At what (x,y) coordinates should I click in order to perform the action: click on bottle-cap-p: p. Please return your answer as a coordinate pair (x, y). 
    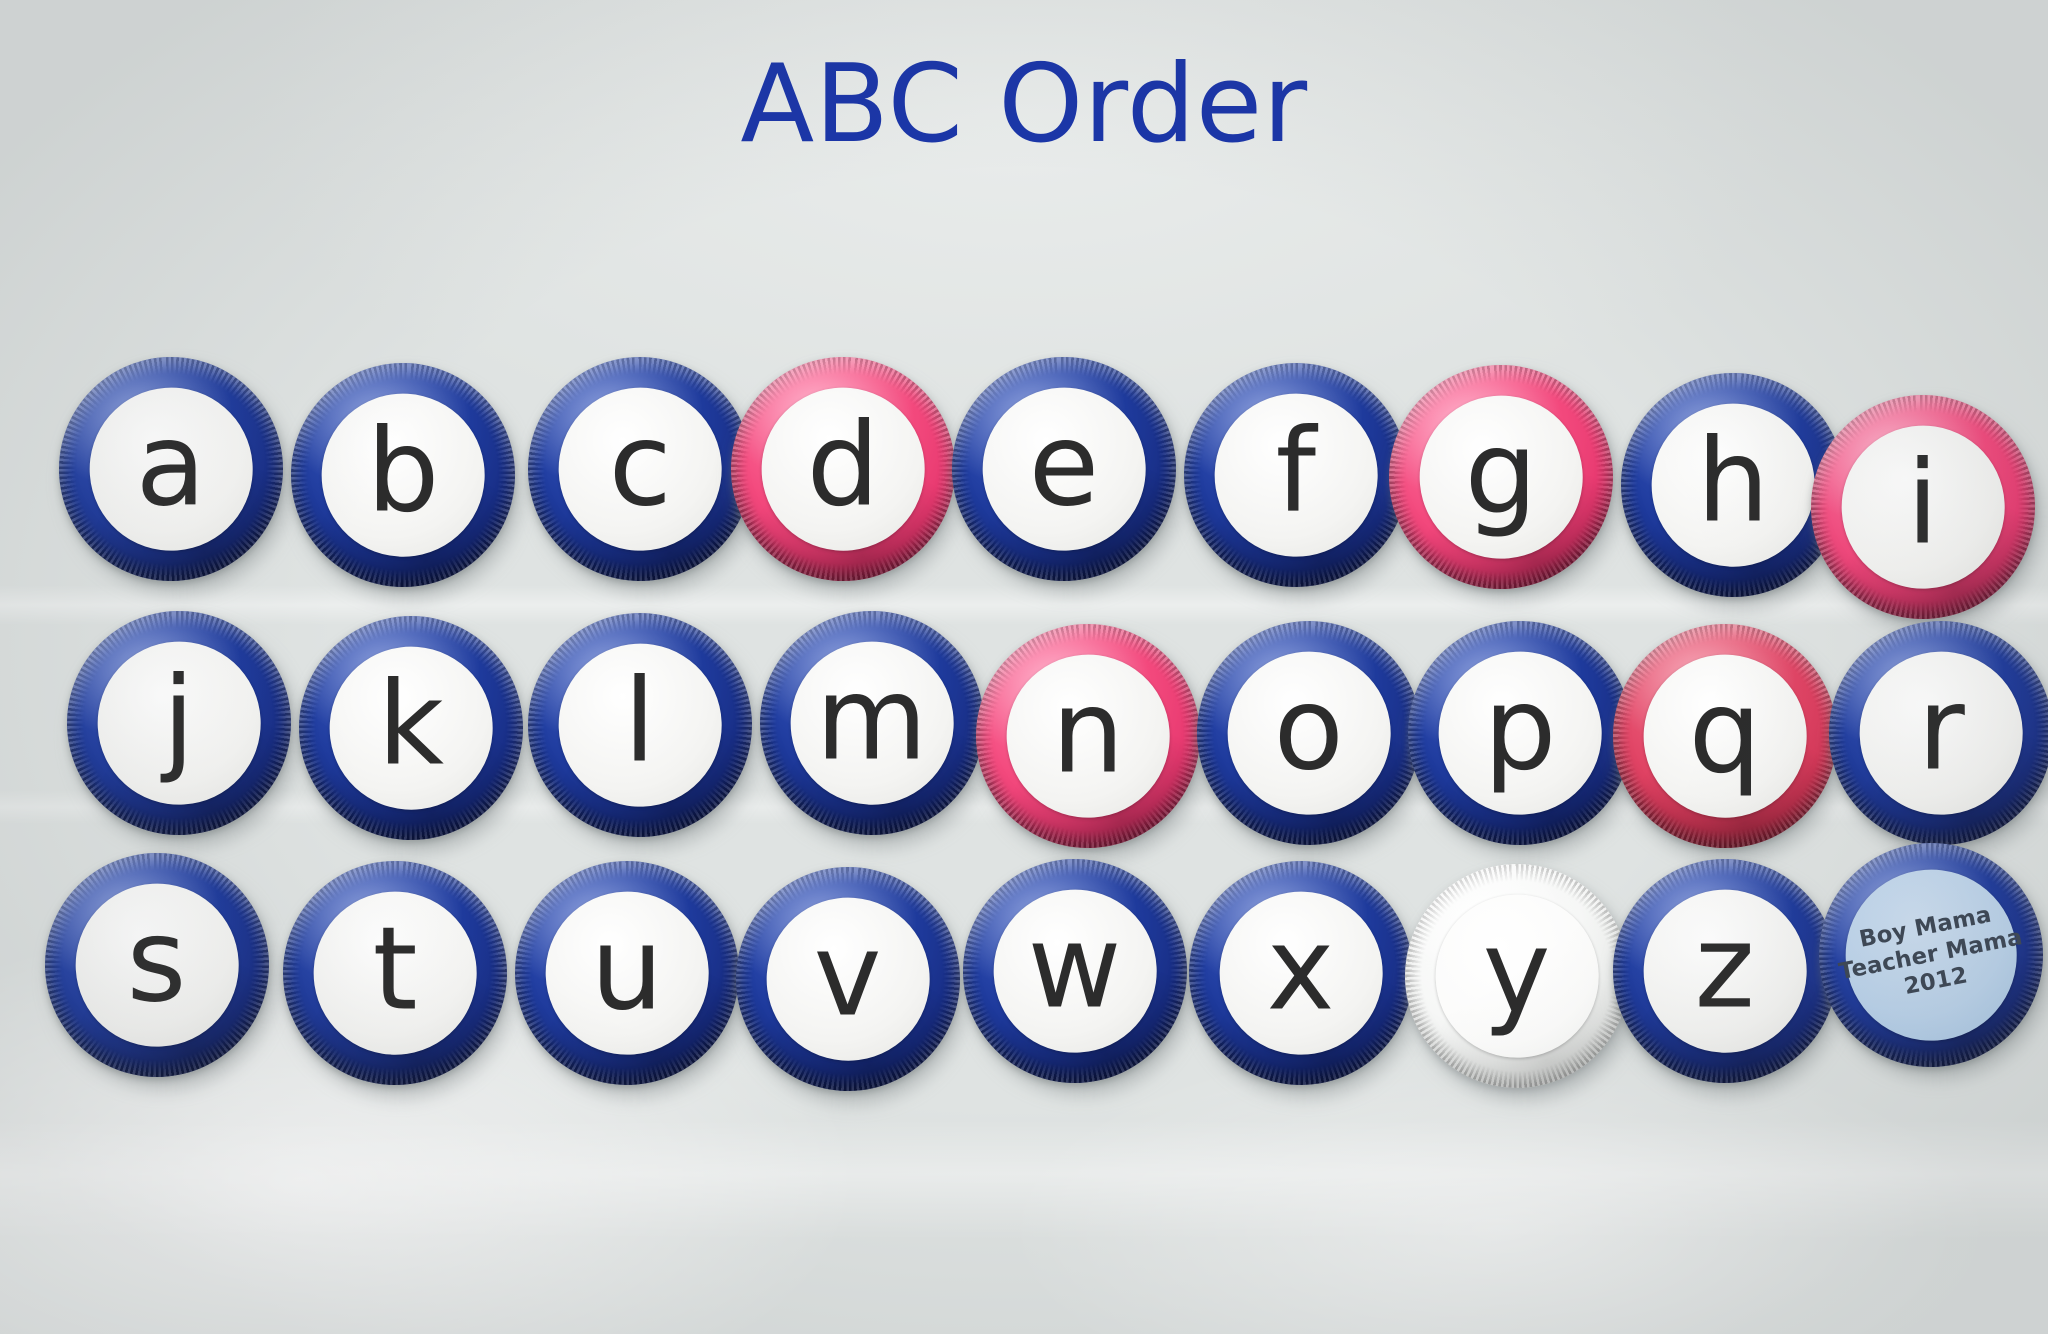
    Looking at the image, I should click on (1523, 739).